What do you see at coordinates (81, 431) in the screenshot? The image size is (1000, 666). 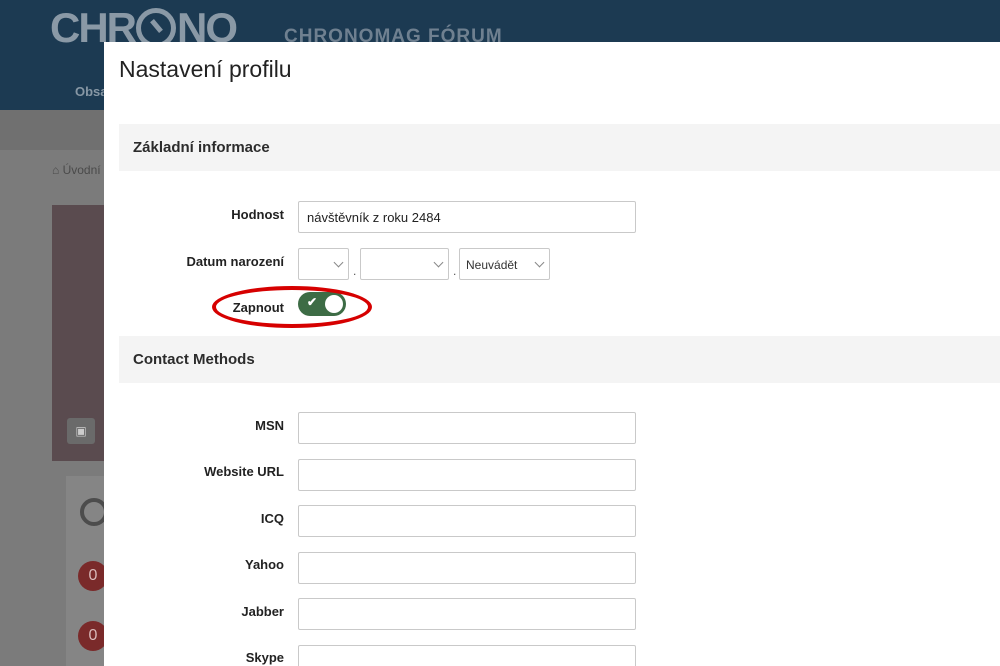 I see `image-icon: ▣` at bounding box center [81, 431].